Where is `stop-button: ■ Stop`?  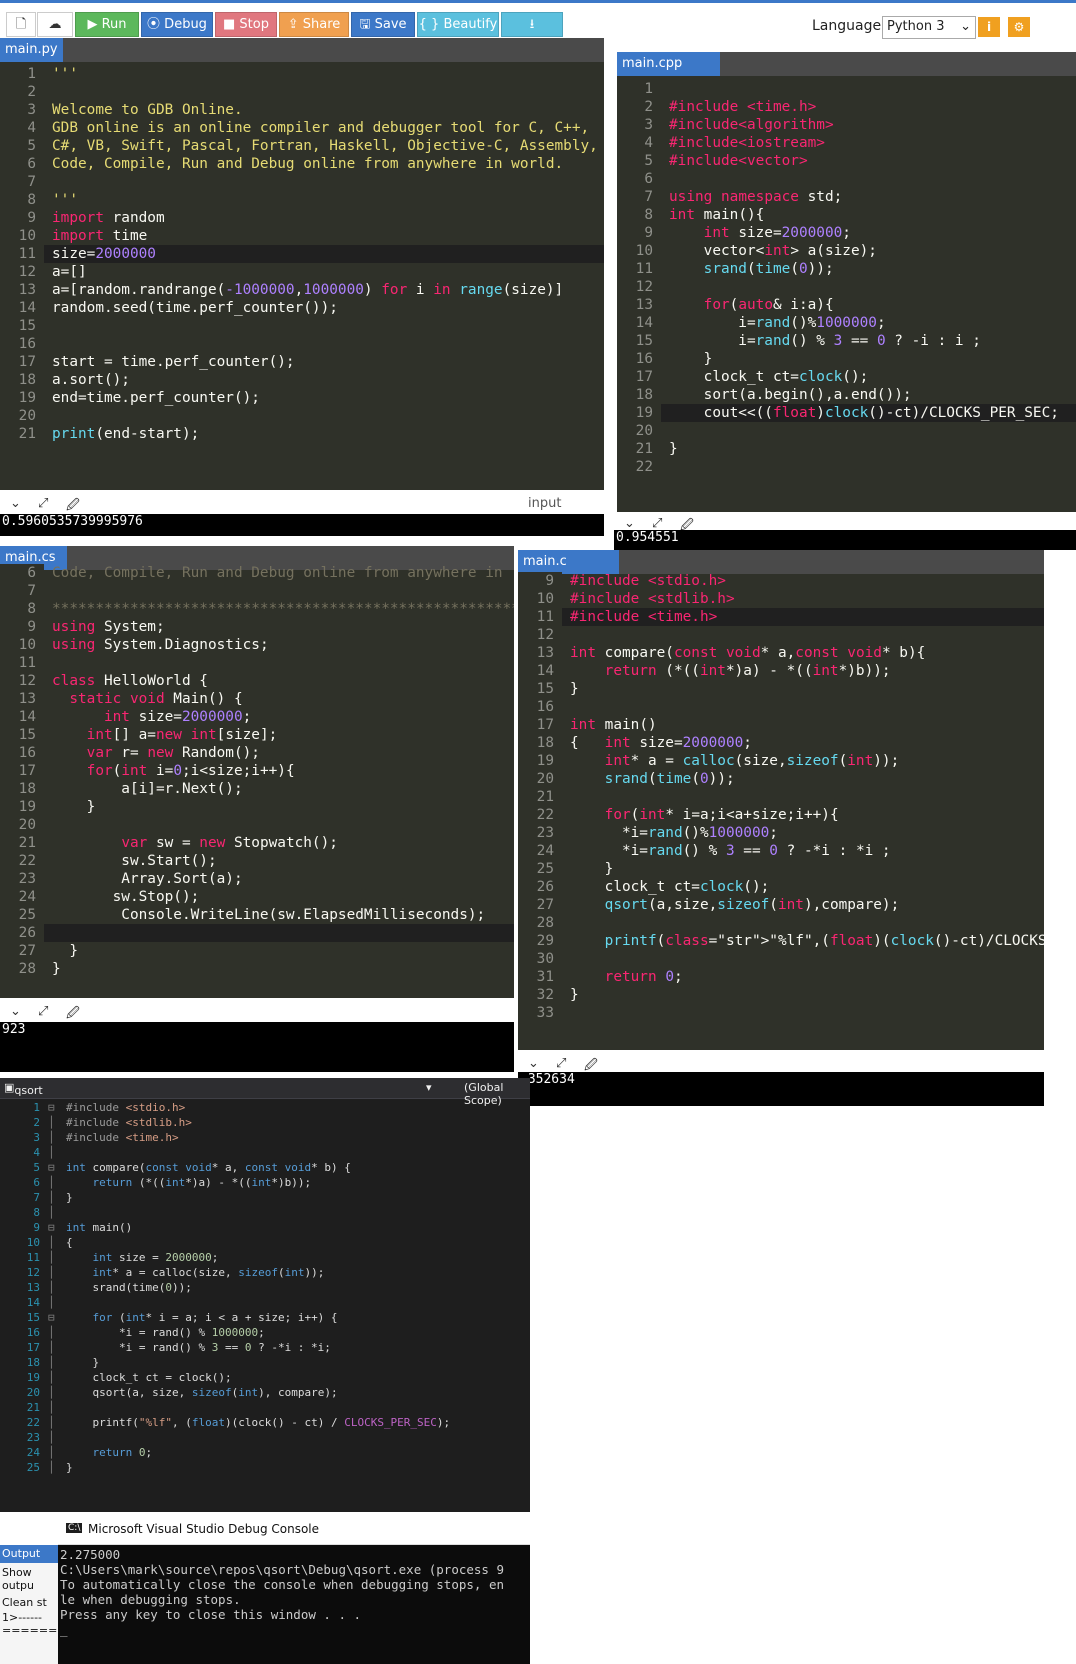
stop-button: ■ Stop is located at coordinates (246, 24).